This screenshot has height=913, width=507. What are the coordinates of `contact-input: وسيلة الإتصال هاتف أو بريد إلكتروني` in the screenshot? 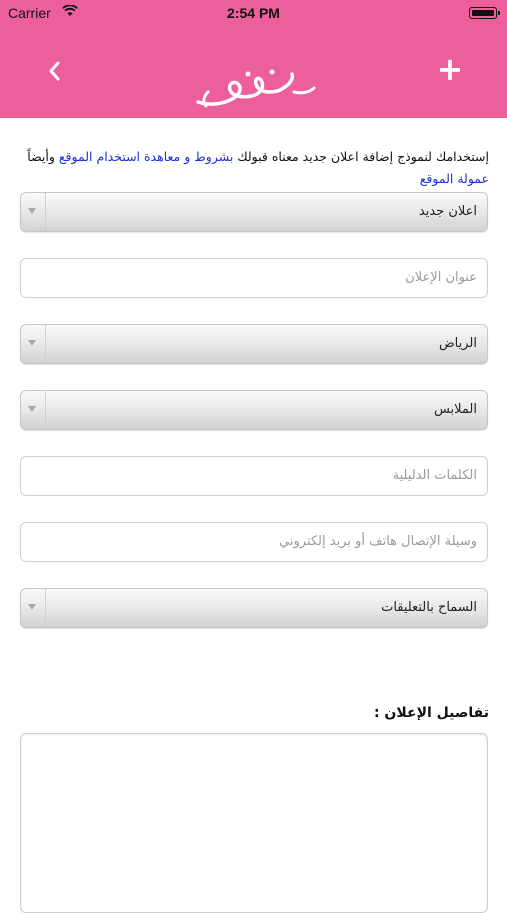 It's located at (254, 542).